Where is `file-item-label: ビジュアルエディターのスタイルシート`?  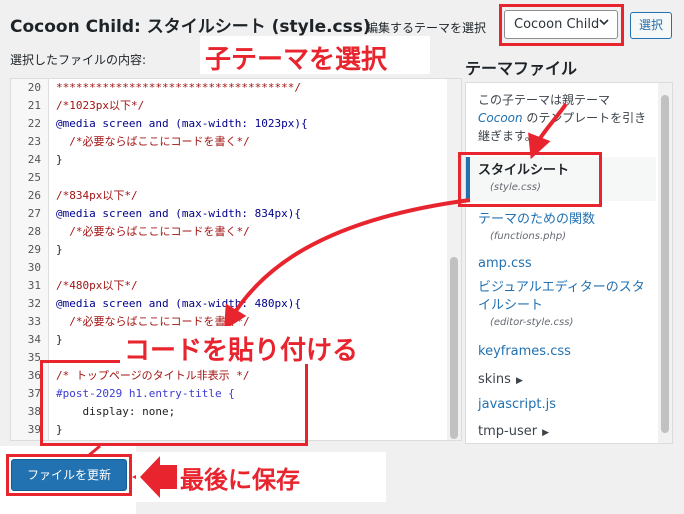 file-item-label: ビジュアルエディターのスタイルシート is located at coordinates (561, 296).